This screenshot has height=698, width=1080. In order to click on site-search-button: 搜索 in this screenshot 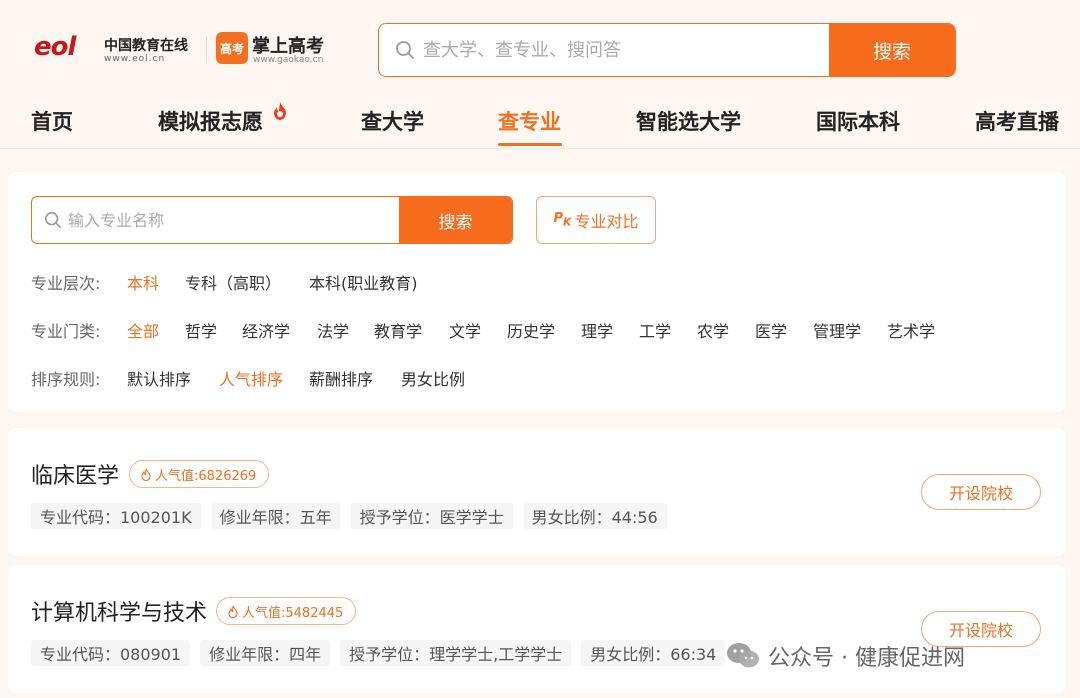, I will do `click(892, 50)`.